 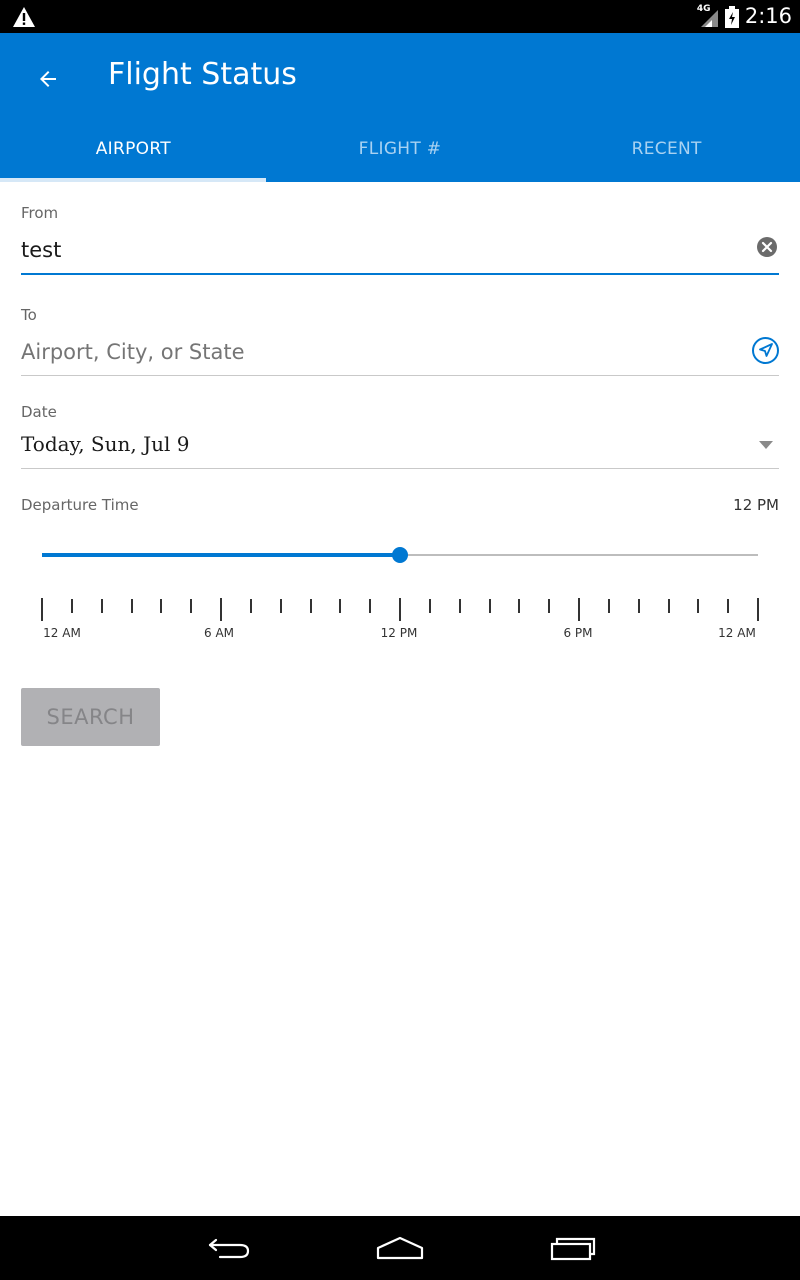 I want to click on tab-indicator, so click(x=133, y=180).